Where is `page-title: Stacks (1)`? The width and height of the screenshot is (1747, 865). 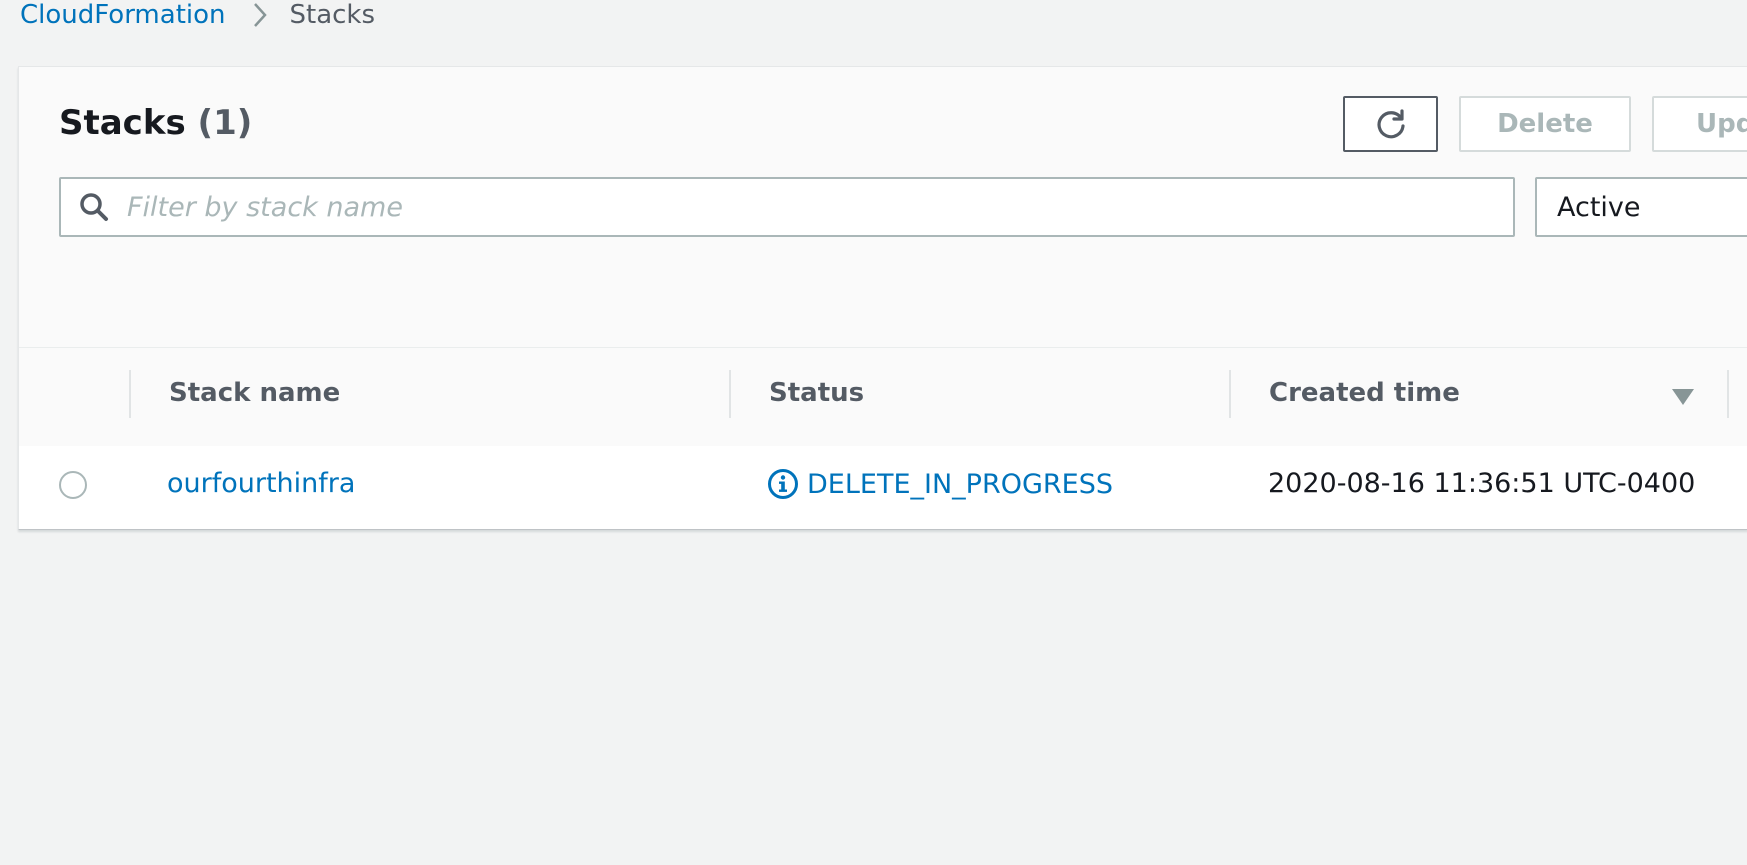
page-title: Stacks (1) is located at coordinates (155, 123).